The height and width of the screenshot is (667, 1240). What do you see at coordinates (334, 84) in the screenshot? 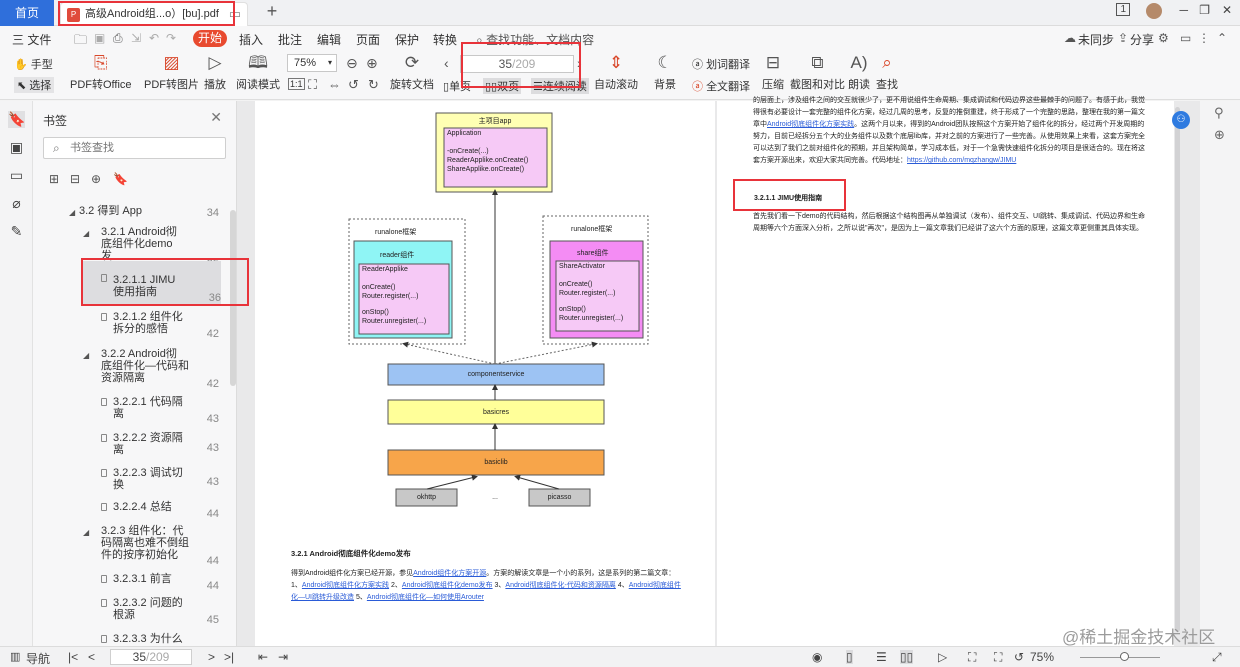
I see `fit-width-icon: ⇔` at bounding box center [334, 84].